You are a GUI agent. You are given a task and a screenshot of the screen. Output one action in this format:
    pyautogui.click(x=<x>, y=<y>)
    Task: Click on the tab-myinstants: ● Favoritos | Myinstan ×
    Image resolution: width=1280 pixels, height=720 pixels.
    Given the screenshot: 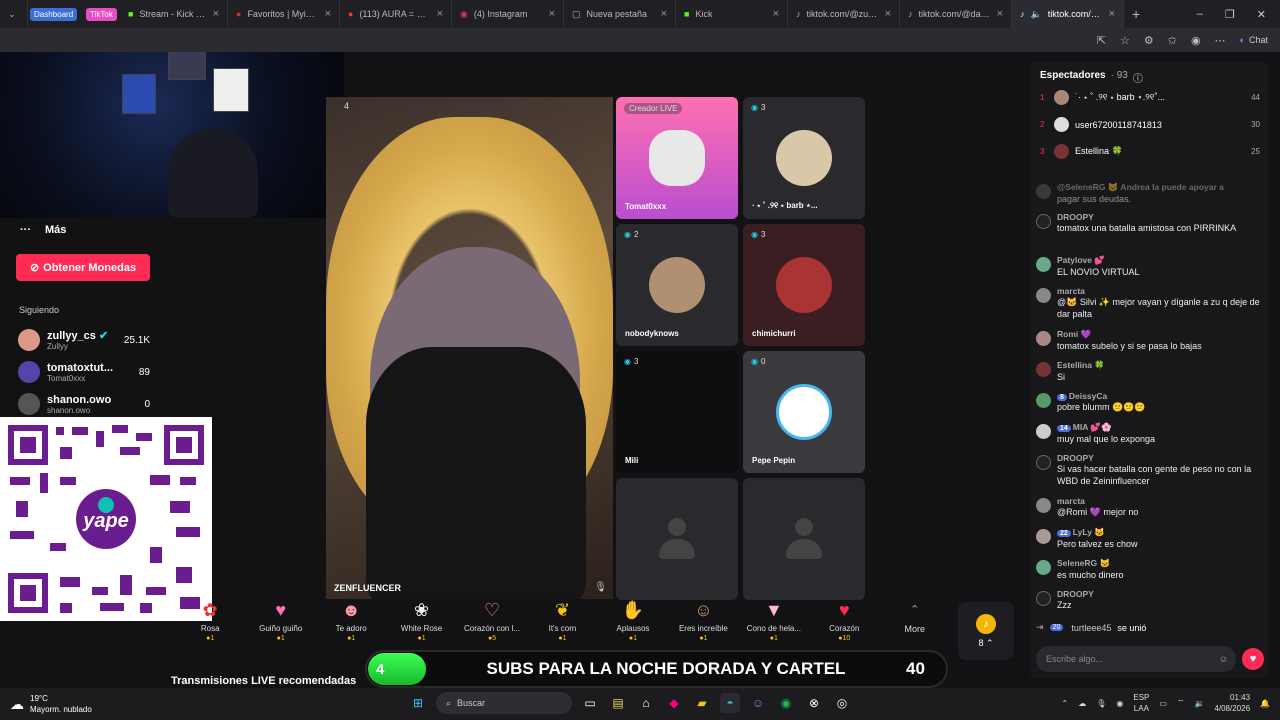 What is the action you would take?
    pyautogui.click(x=284, y=14)
    